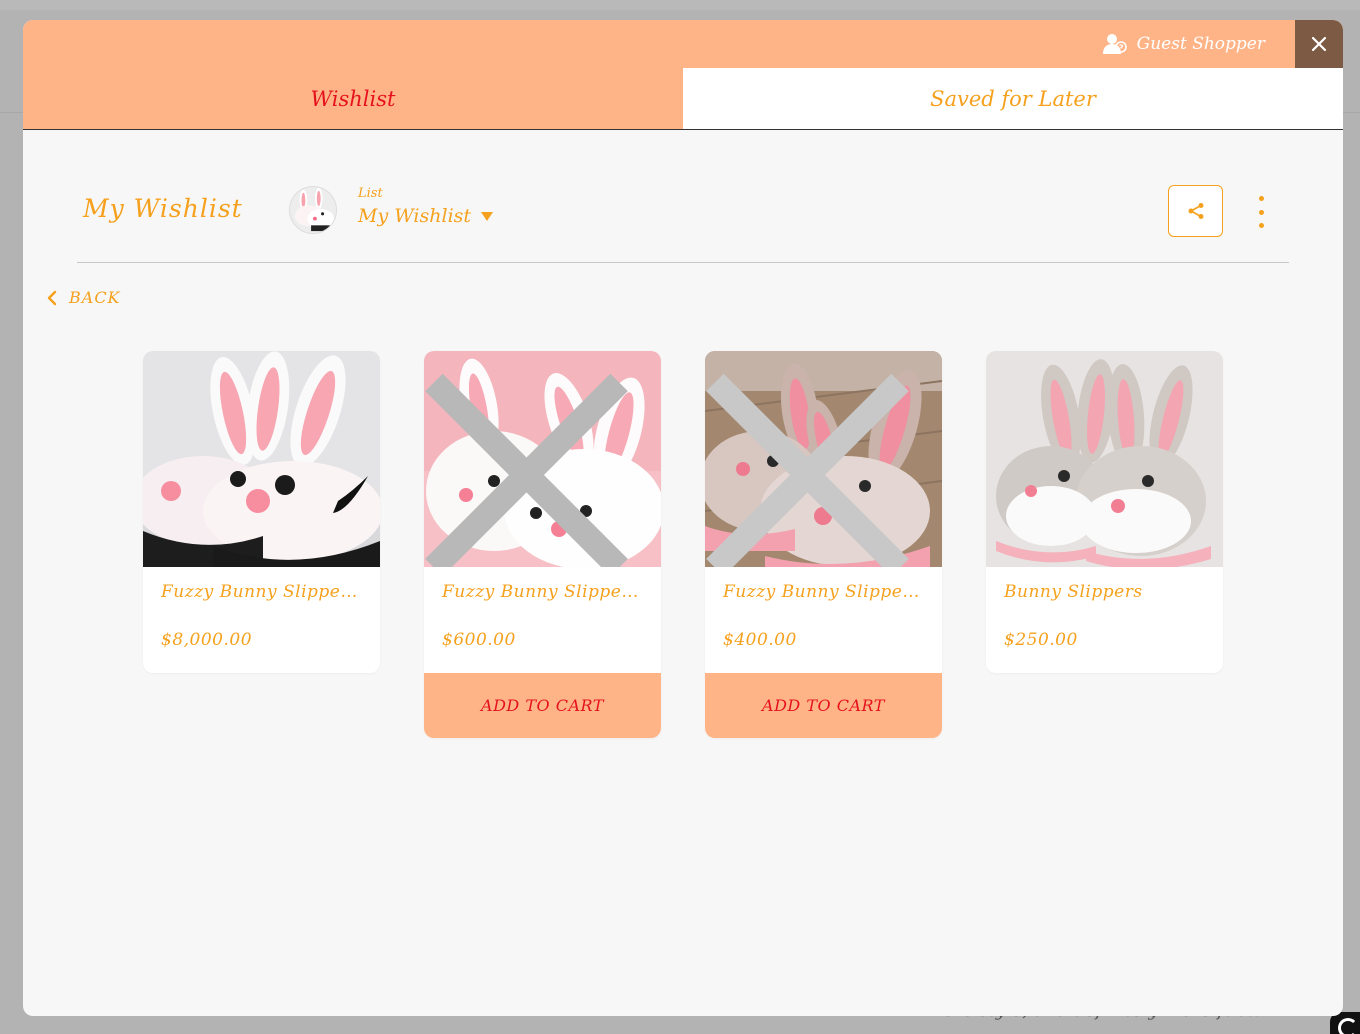  What do you see at coordinates (353, 98) in the screenshot?
I see `tab-wishlist: Wishlist` at bounding box center [353, 98].